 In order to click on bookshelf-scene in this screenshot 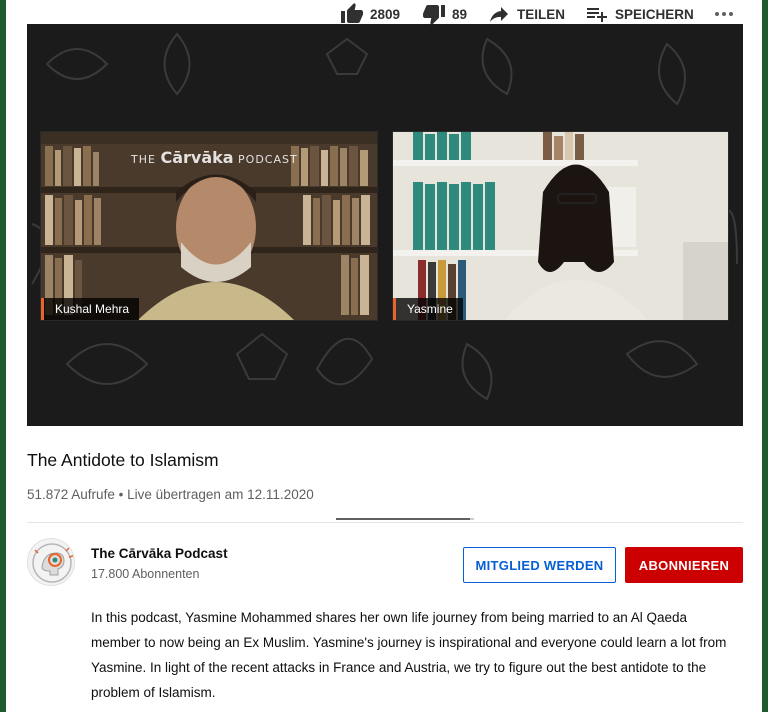, I will do `click(560, 226)`.